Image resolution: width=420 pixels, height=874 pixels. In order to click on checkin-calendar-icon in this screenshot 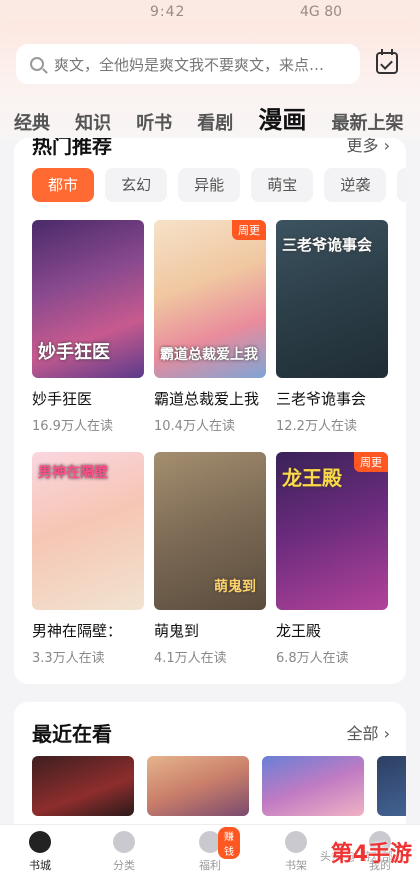, I will do `click(387, 61)`.